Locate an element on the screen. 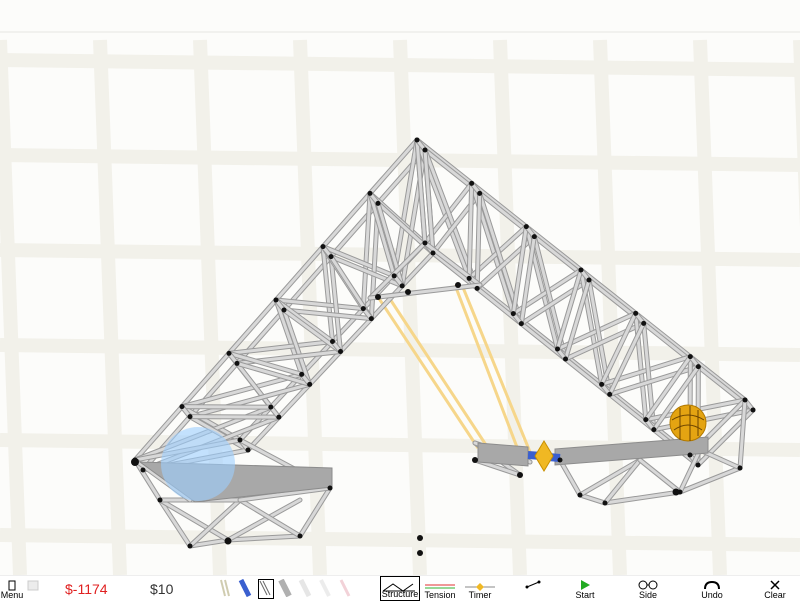  road-tool is located at coordinates (285, 588).